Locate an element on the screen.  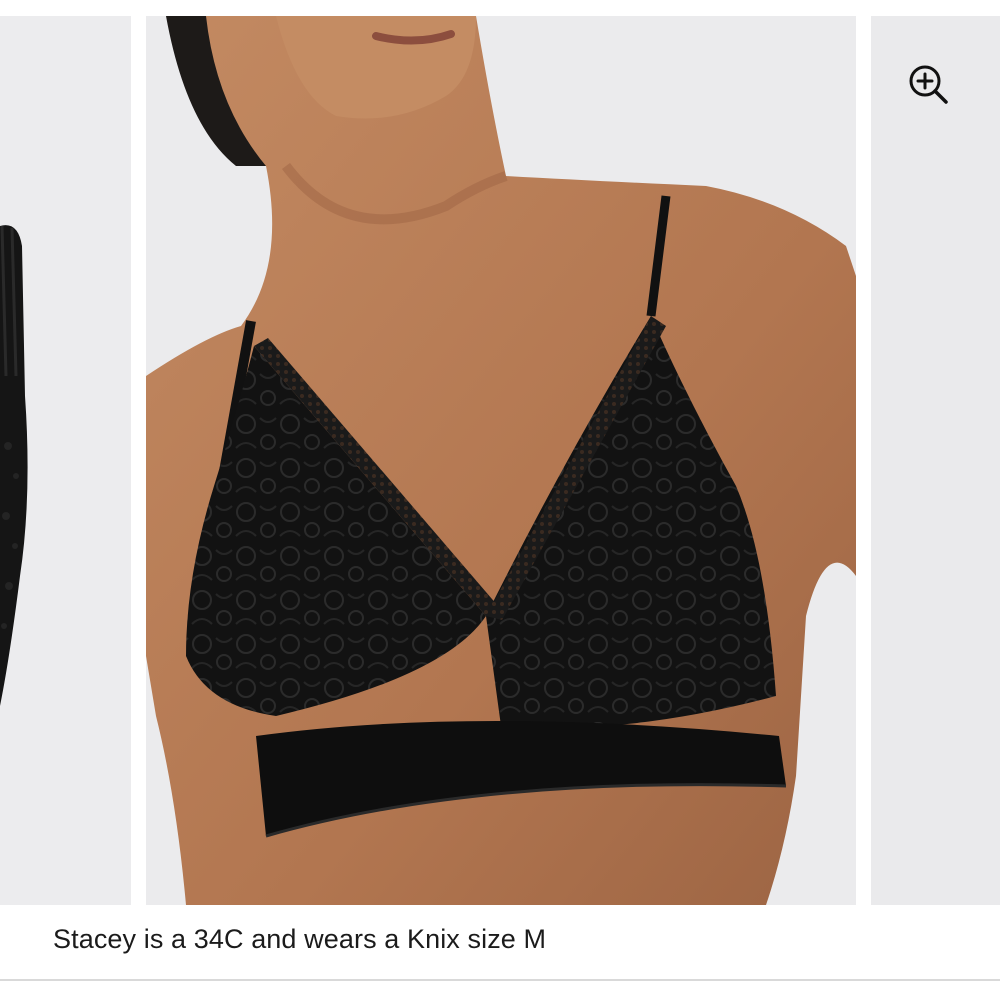
divider is located at coordinates (500, 980).